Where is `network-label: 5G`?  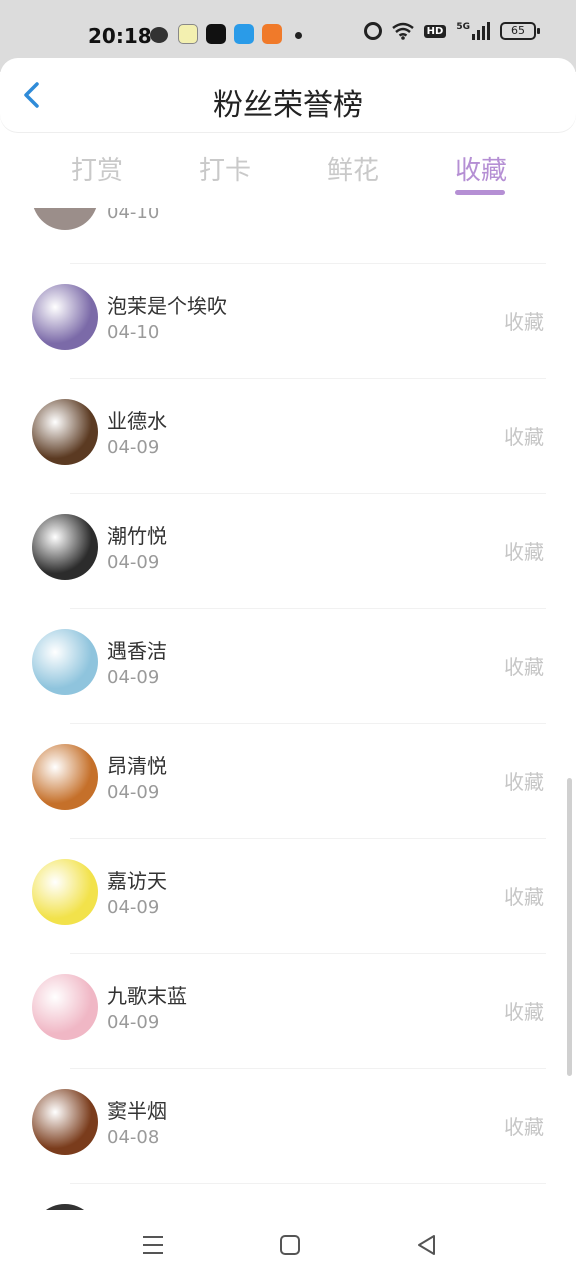 network-label: 5G is located at coordinates (463, 27).